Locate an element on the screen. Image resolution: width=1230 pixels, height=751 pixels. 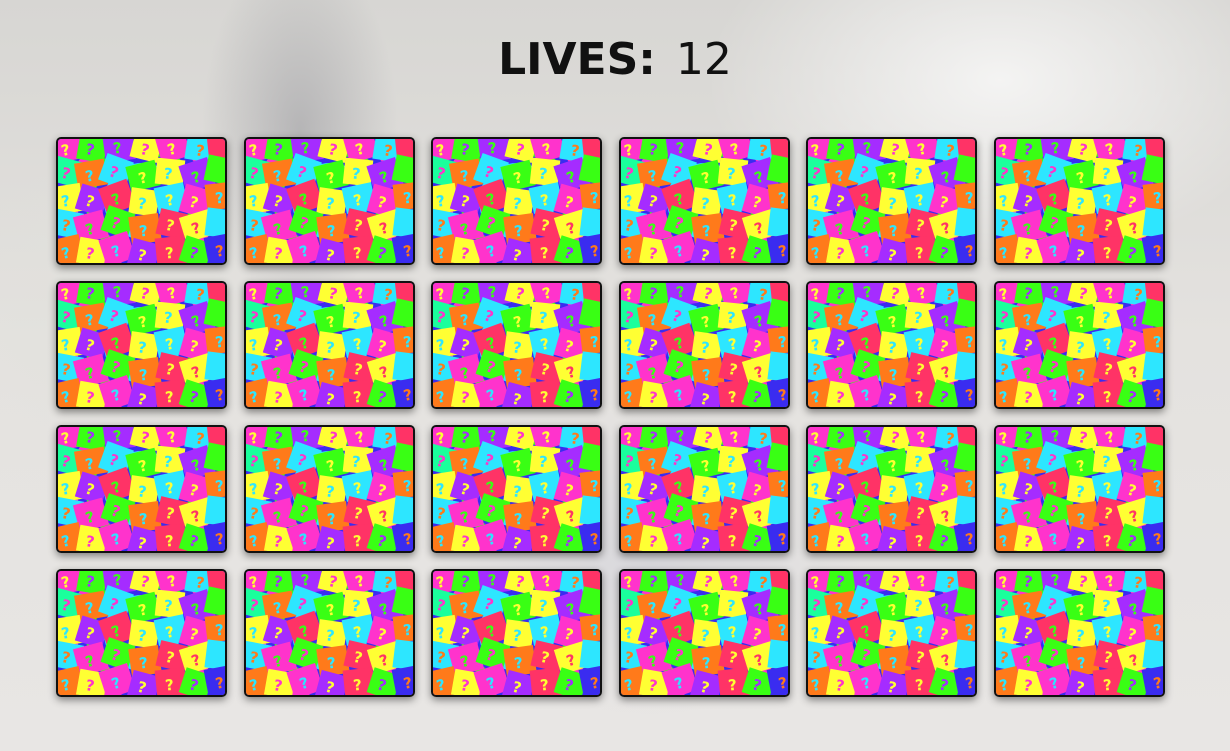
lives-label: LIVES: is located at coordinates (577, 59).